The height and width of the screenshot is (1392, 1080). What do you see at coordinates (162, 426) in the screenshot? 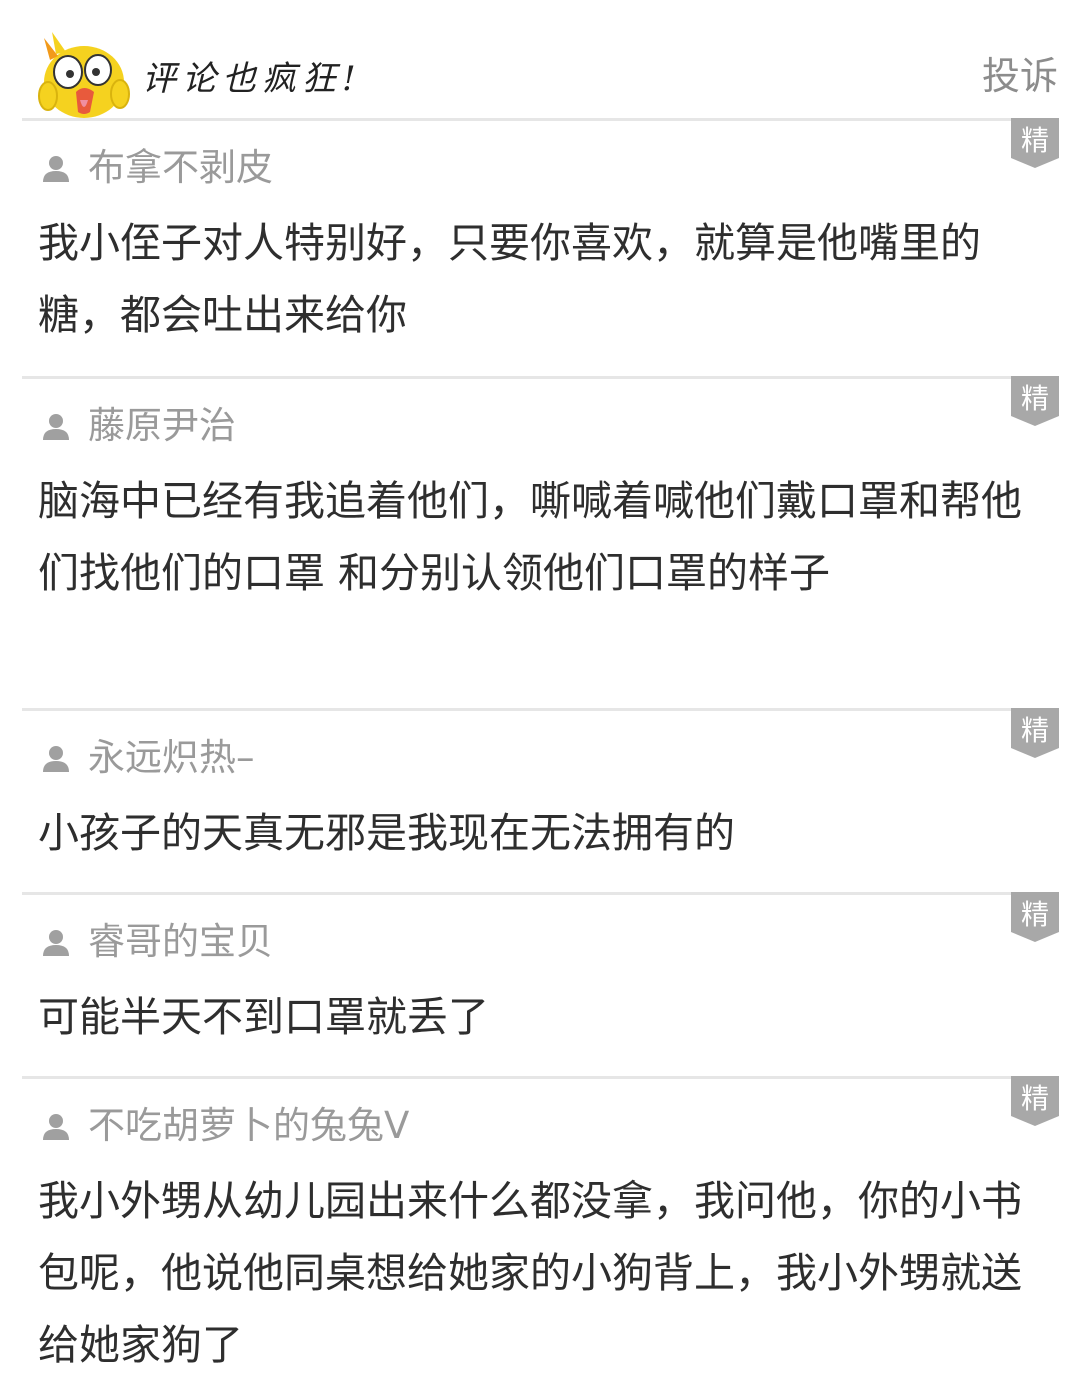
I see `comment-username: 藤原尹治` at bounding box center [162, 426].